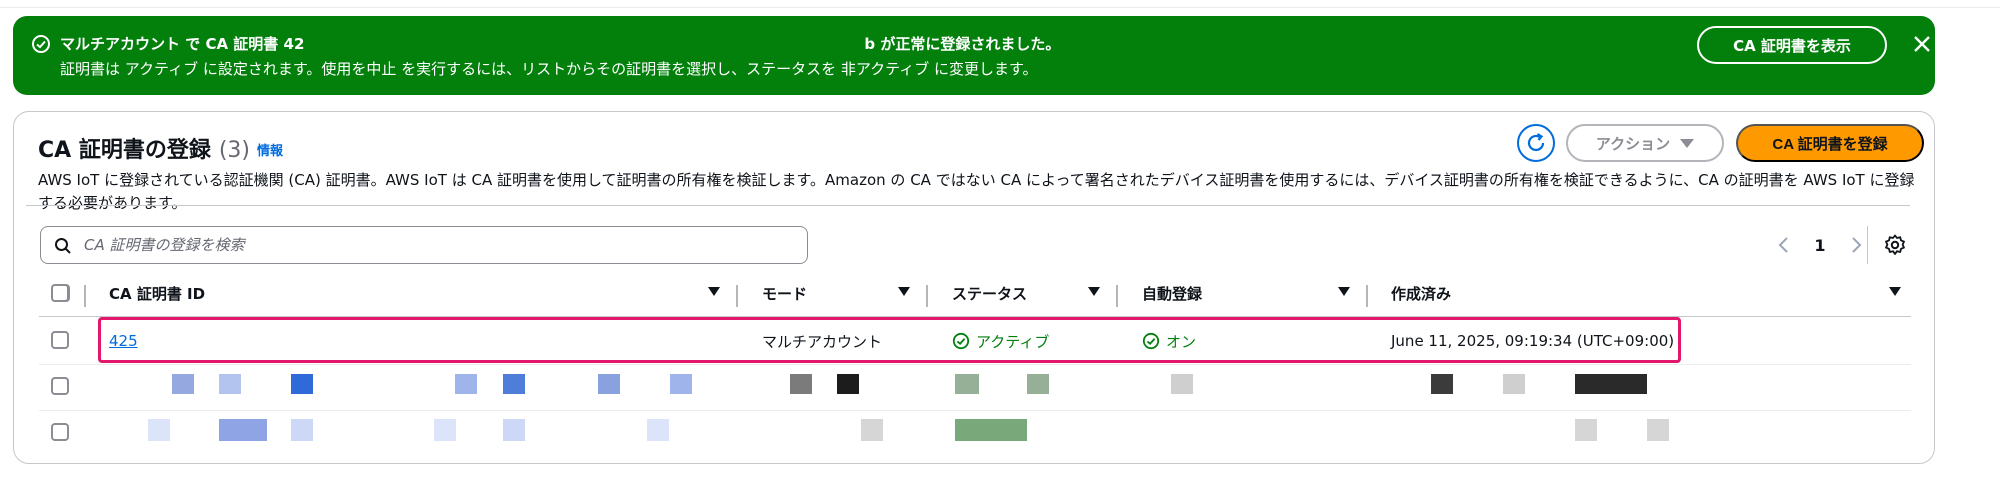 This screenshot has width=2000, height=500. What do you see at coordinates (962, 44) in the screenshot?
I see `flash-title-suffix: b が正常に登録されました。` at bounding box center [962, 44].